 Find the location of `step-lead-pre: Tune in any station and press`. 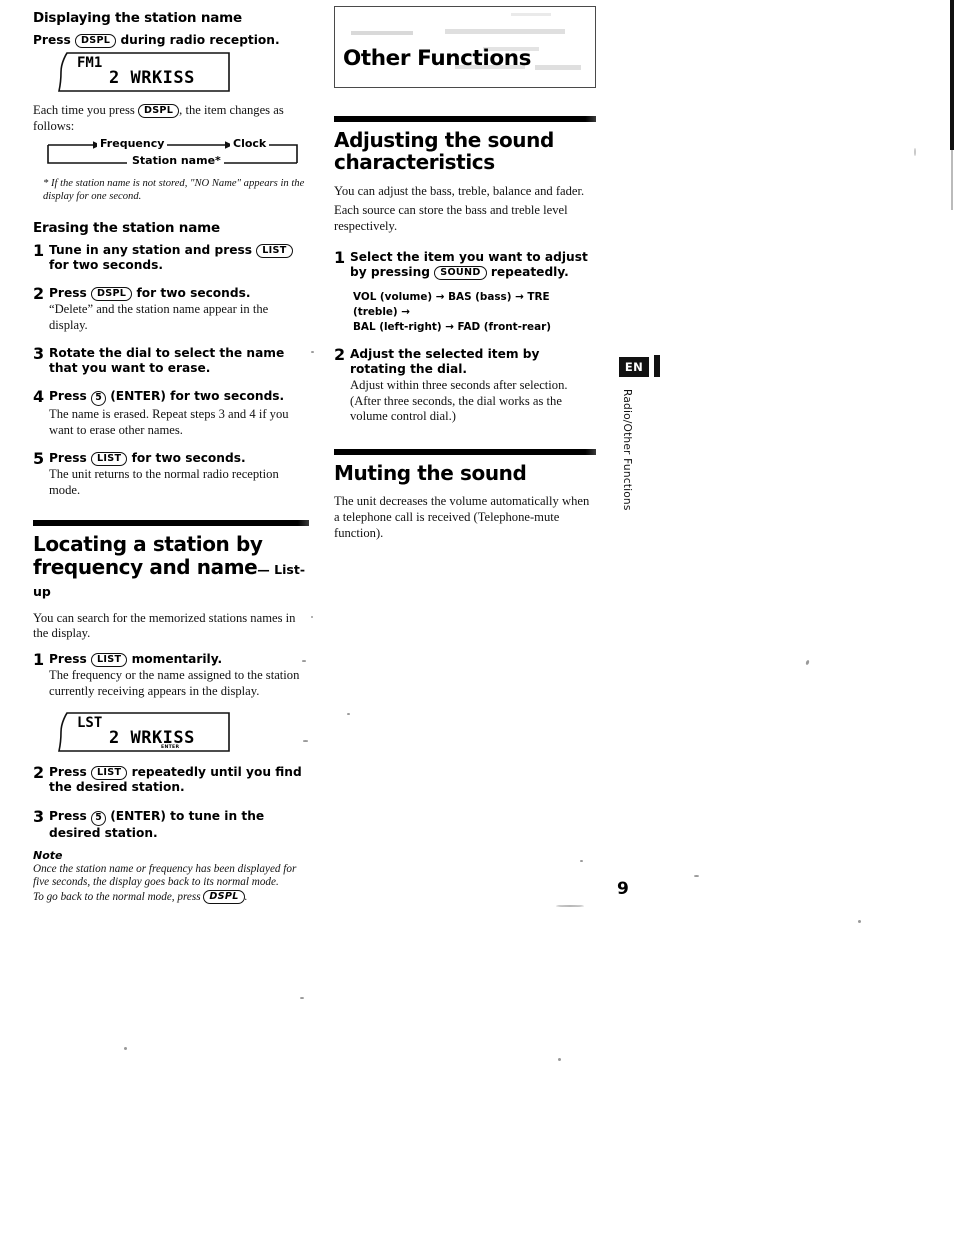

step-lead-pre: Tune in any station and press is located at coordinates (150, 249).